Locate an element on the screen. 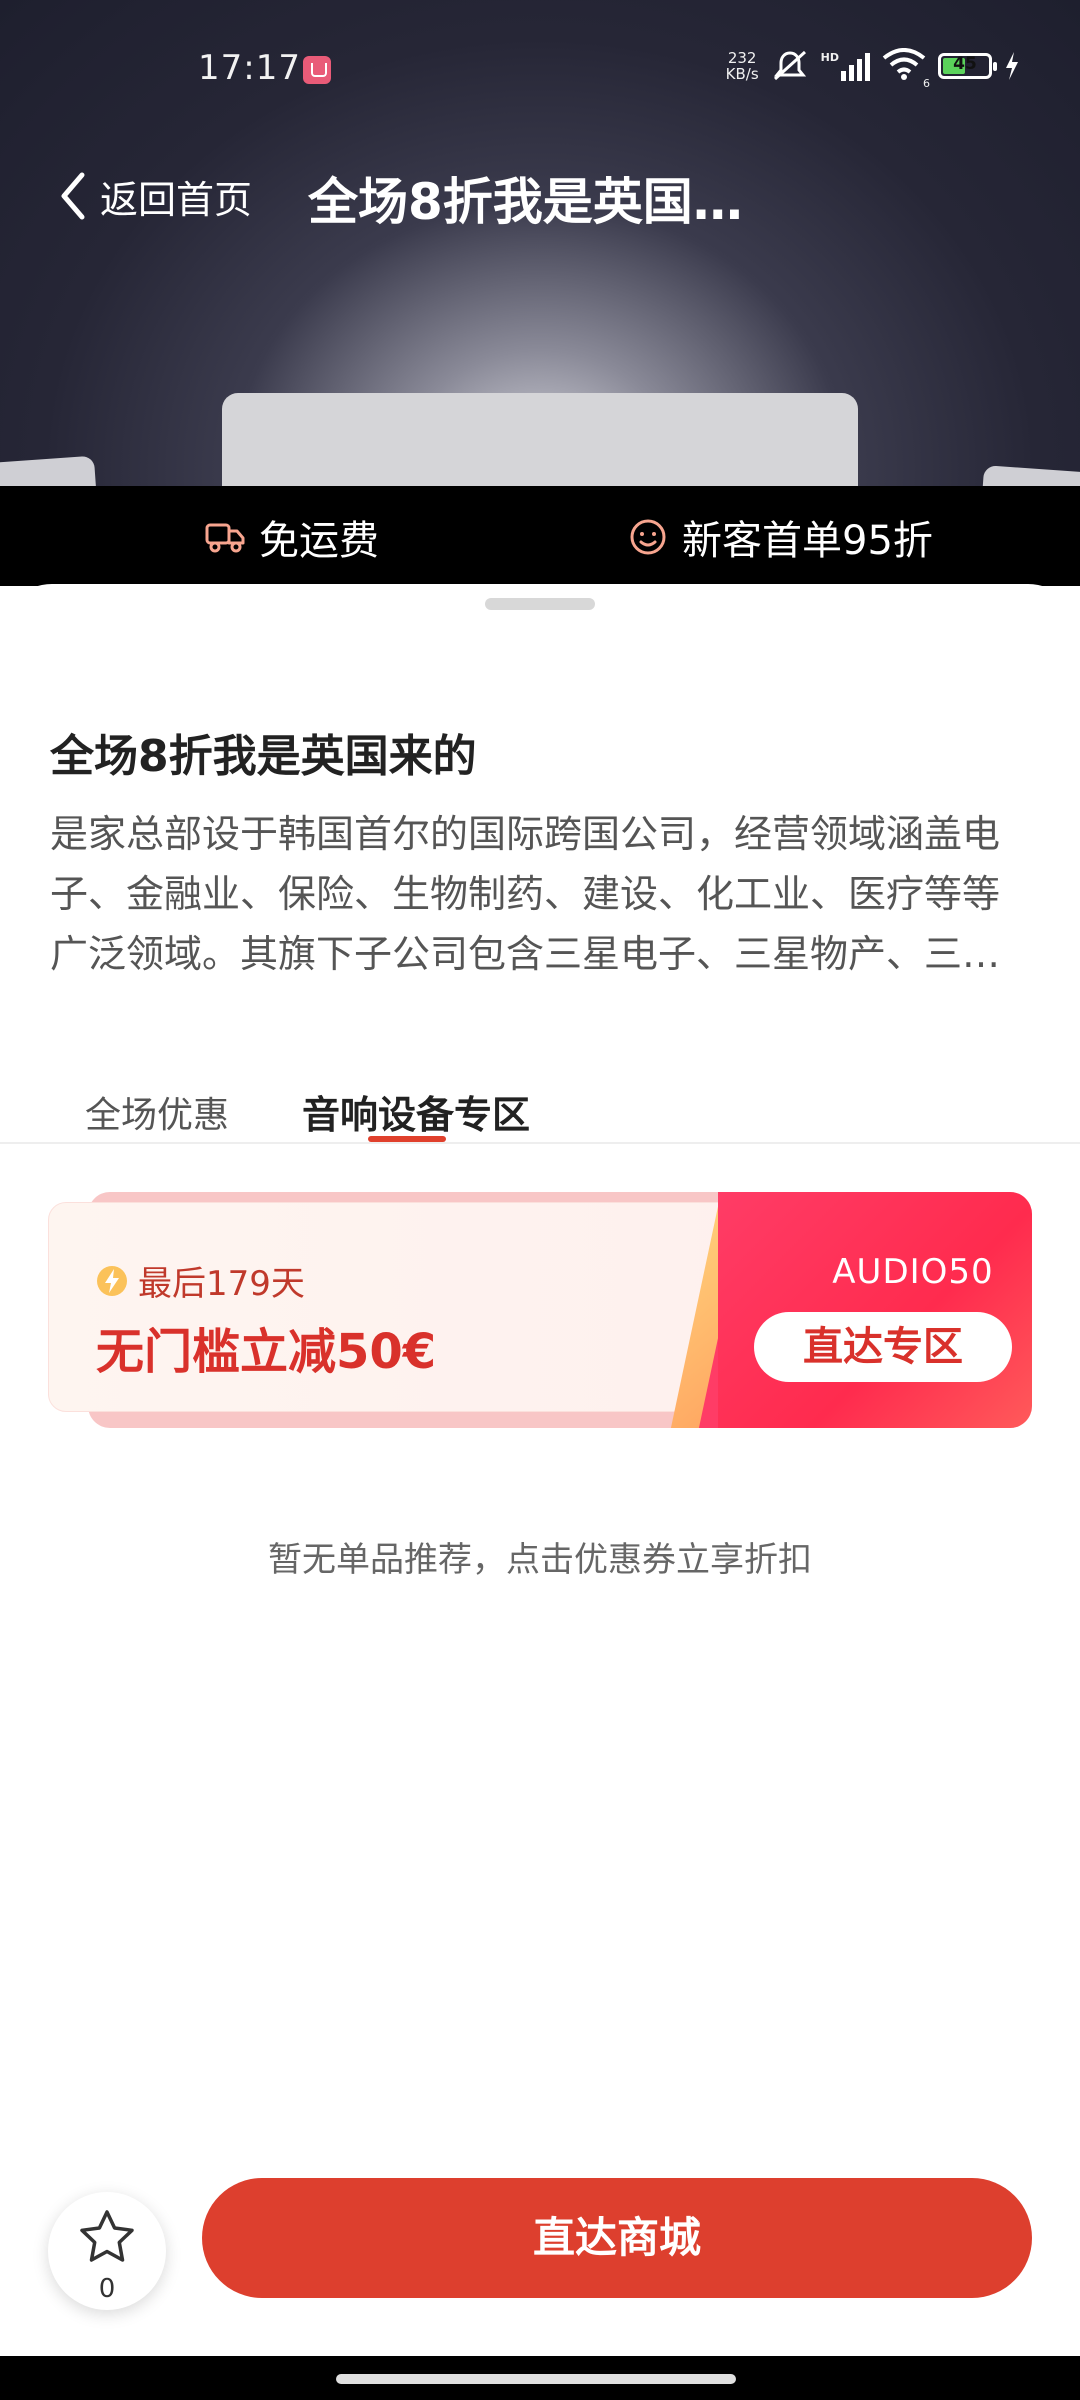 The height and width of the screenshot is (2400, 1080). lightning-clock-icon is located at coordinates (112, 1280).